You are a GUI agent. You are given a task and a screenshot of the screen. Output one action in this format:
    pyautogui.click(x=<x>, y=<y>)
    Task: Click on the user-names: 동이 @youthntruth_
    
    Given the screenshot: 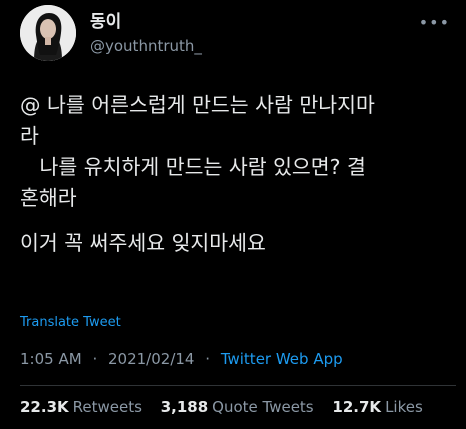 What is the action you would take?
    pyautogui.click(x=146, y=34)
    